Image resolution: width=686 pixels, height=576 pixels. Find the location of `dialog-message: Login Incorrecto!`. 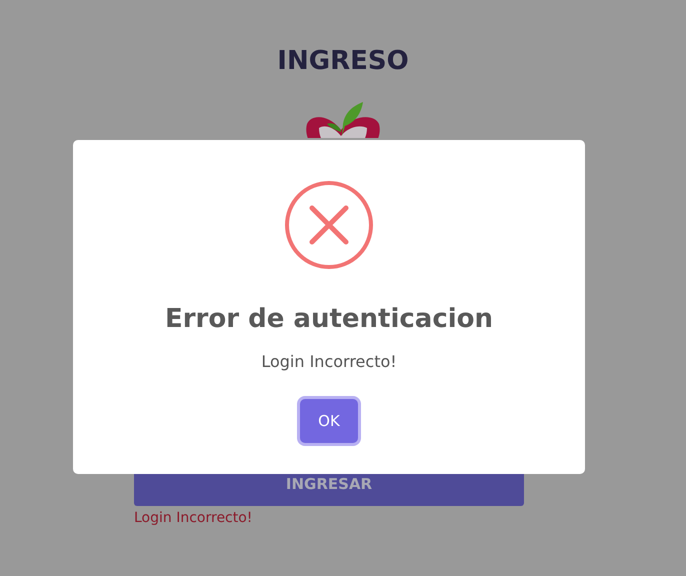

dialog-message: Login Incorrecto! is located at coordinates (329, 361).